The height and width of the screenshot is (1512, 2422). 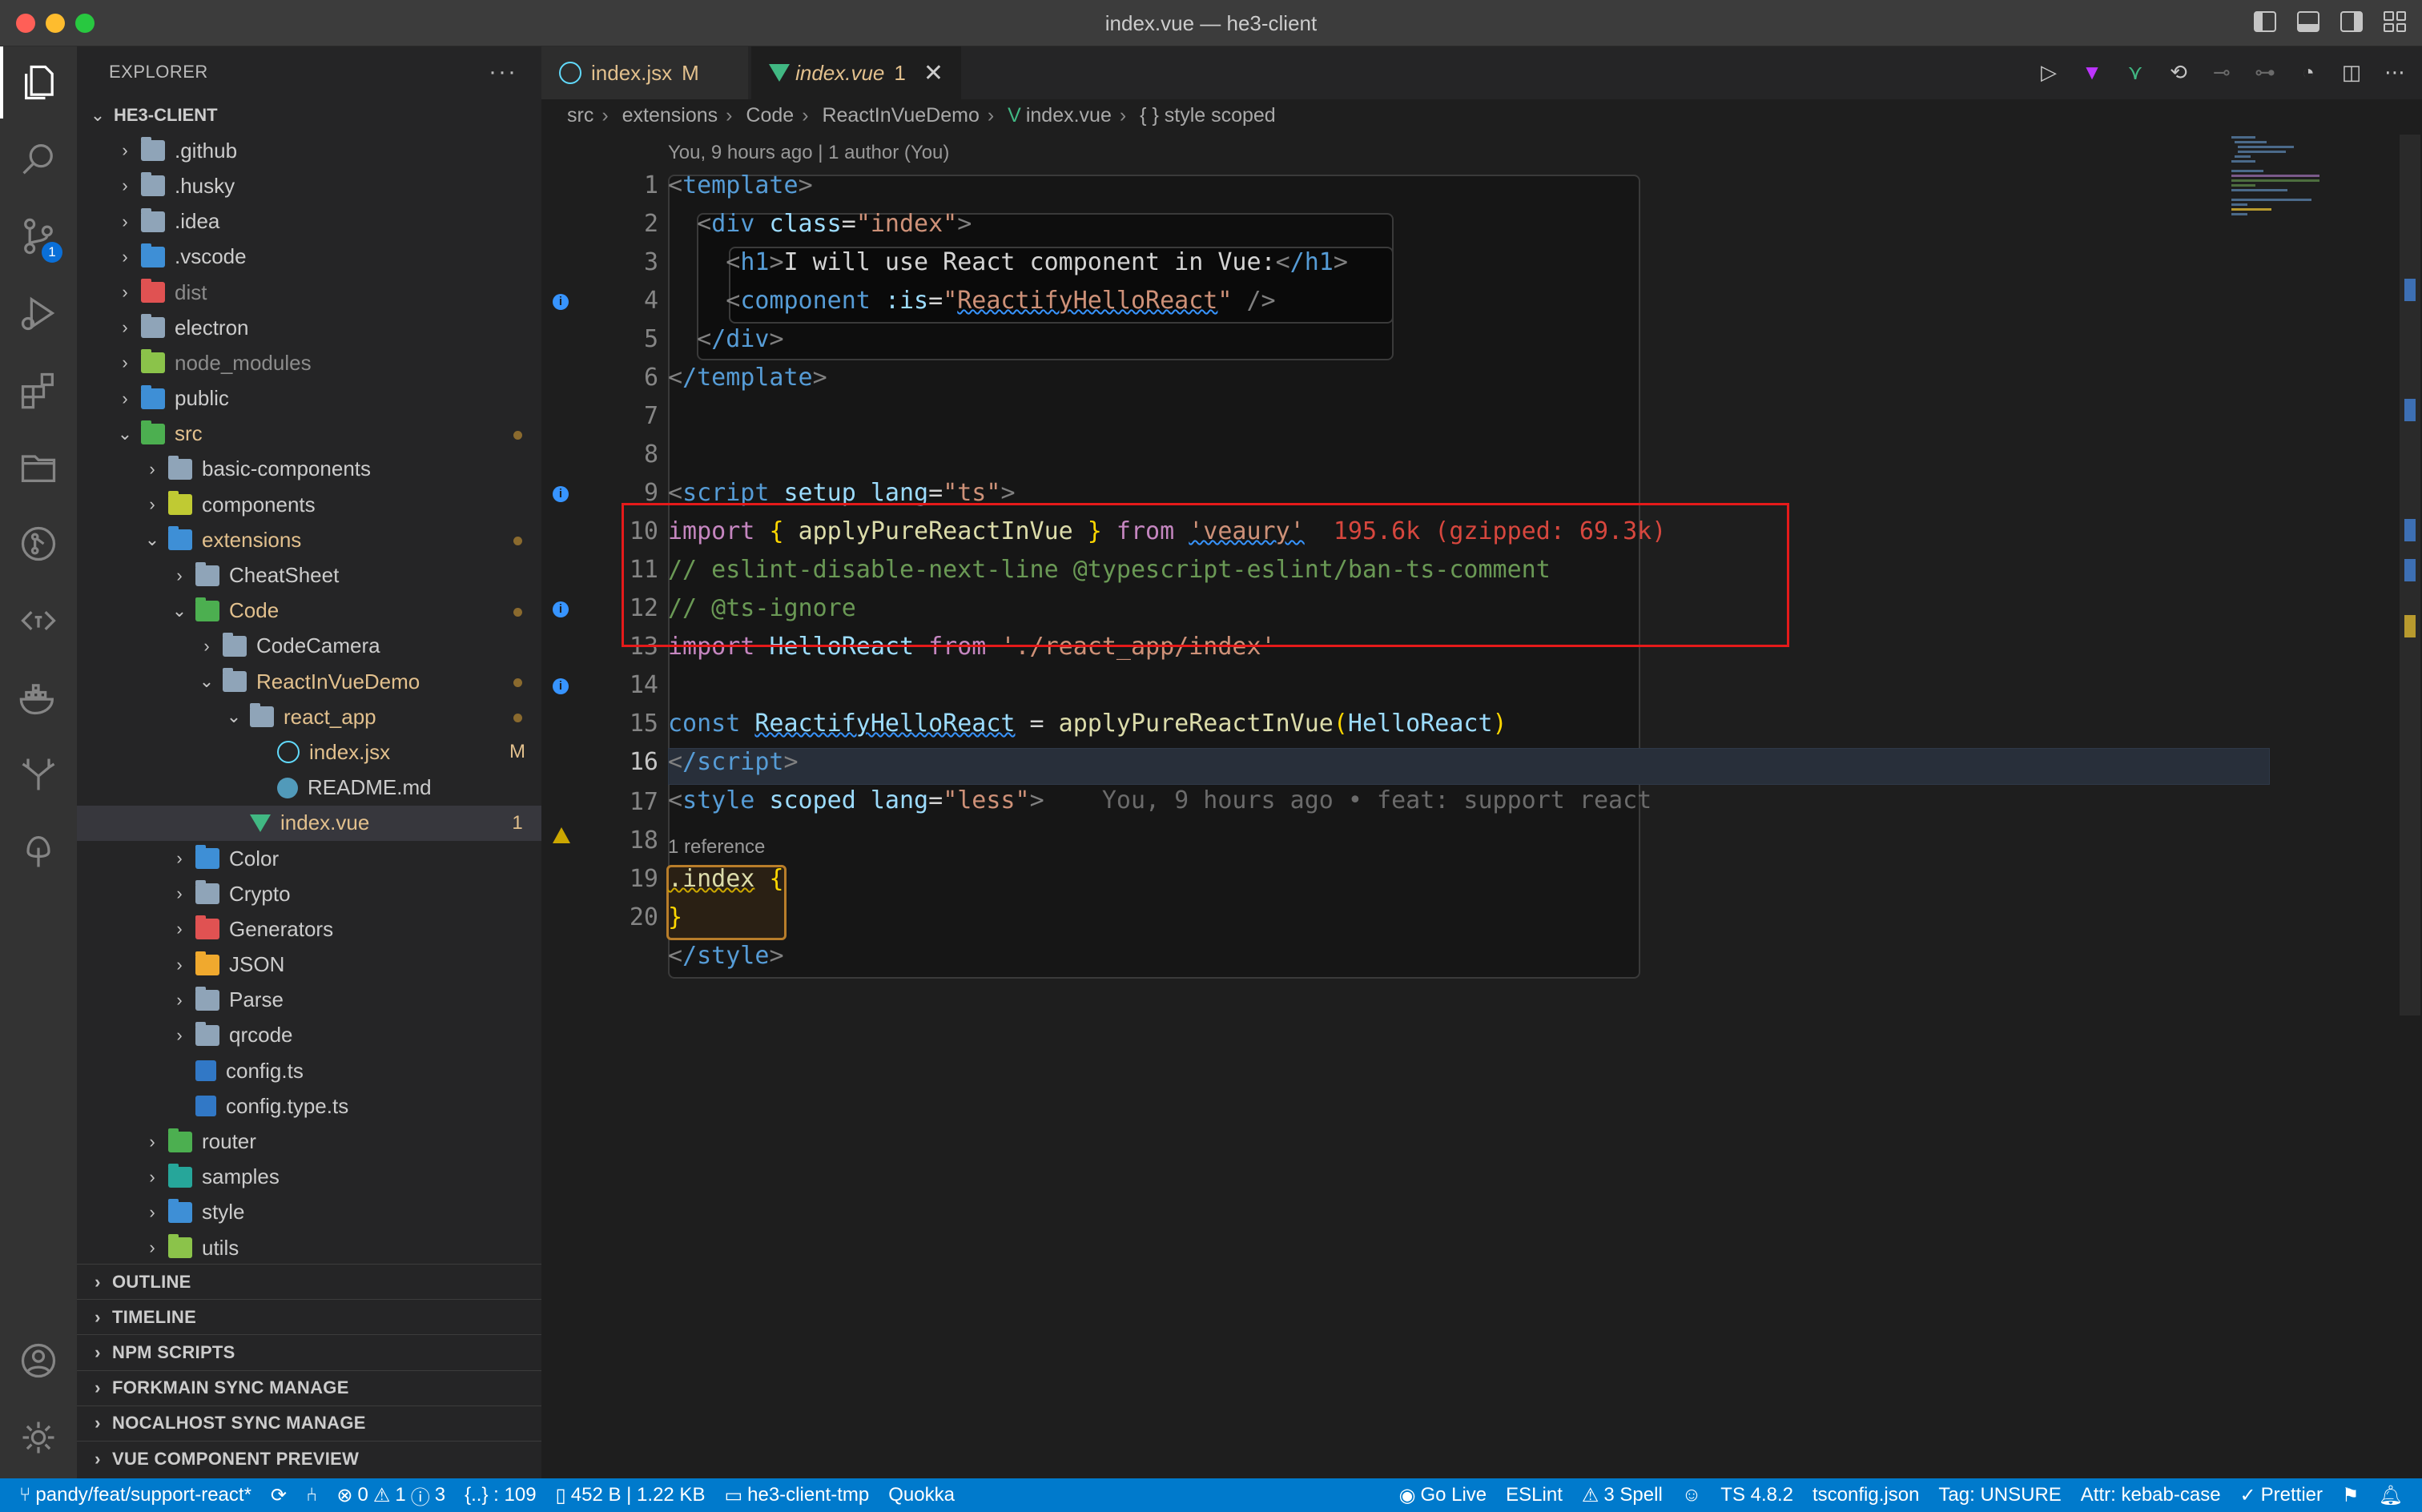 I want to click on tree-folder: ⌄ ReactInVueDemo, so click(x=309, y=681).